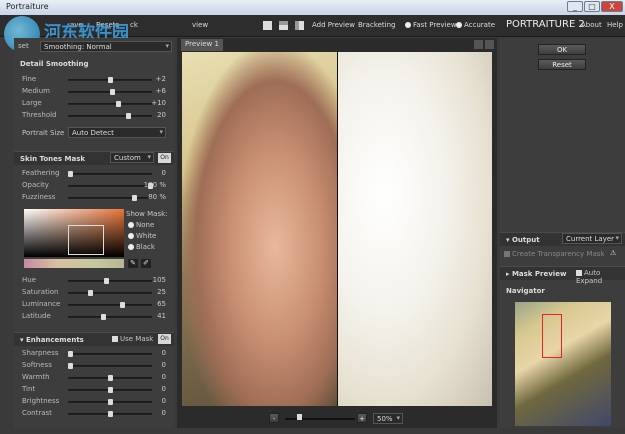 Image resolution: width=625 pixels, height=434 pixels. I want to click on menu-save: ave, so click(76, 25).